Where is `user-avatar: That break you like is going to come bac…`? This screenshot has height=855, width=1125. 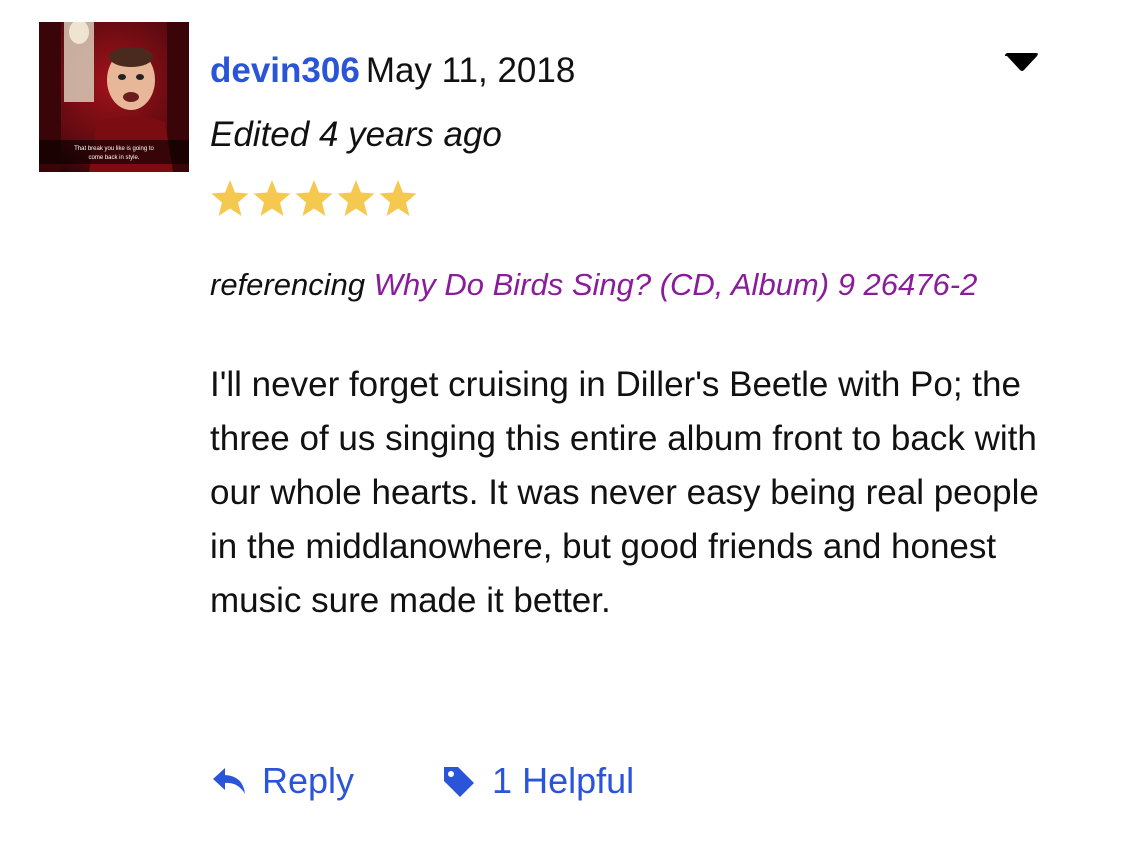 user-avatar: That break you like is going to come bac… is located at coordinates (114, 97).